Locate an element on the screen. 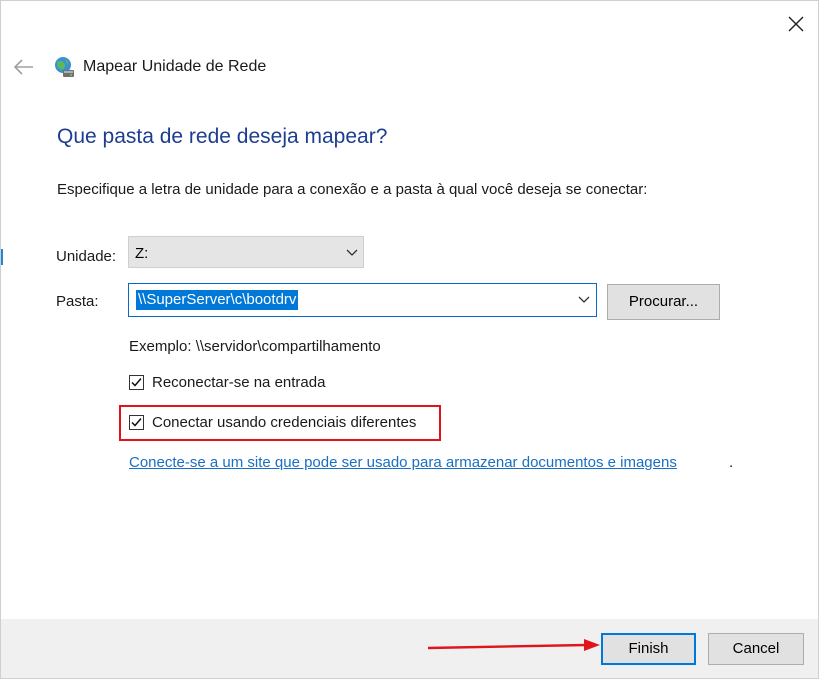  different-credentials-label: Conectar usando credenciais diferentes is located at coordinates (284, 422).